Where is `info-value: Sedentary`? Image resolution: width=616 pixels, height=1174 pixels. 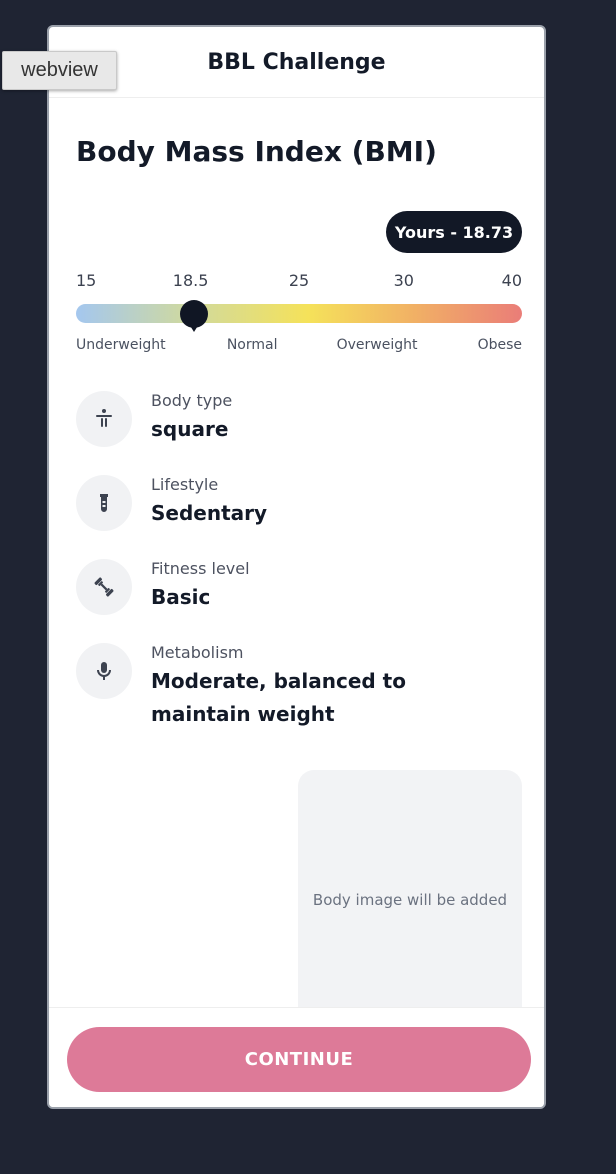 info-value: Sedentary is located at coordinates (209, 513).